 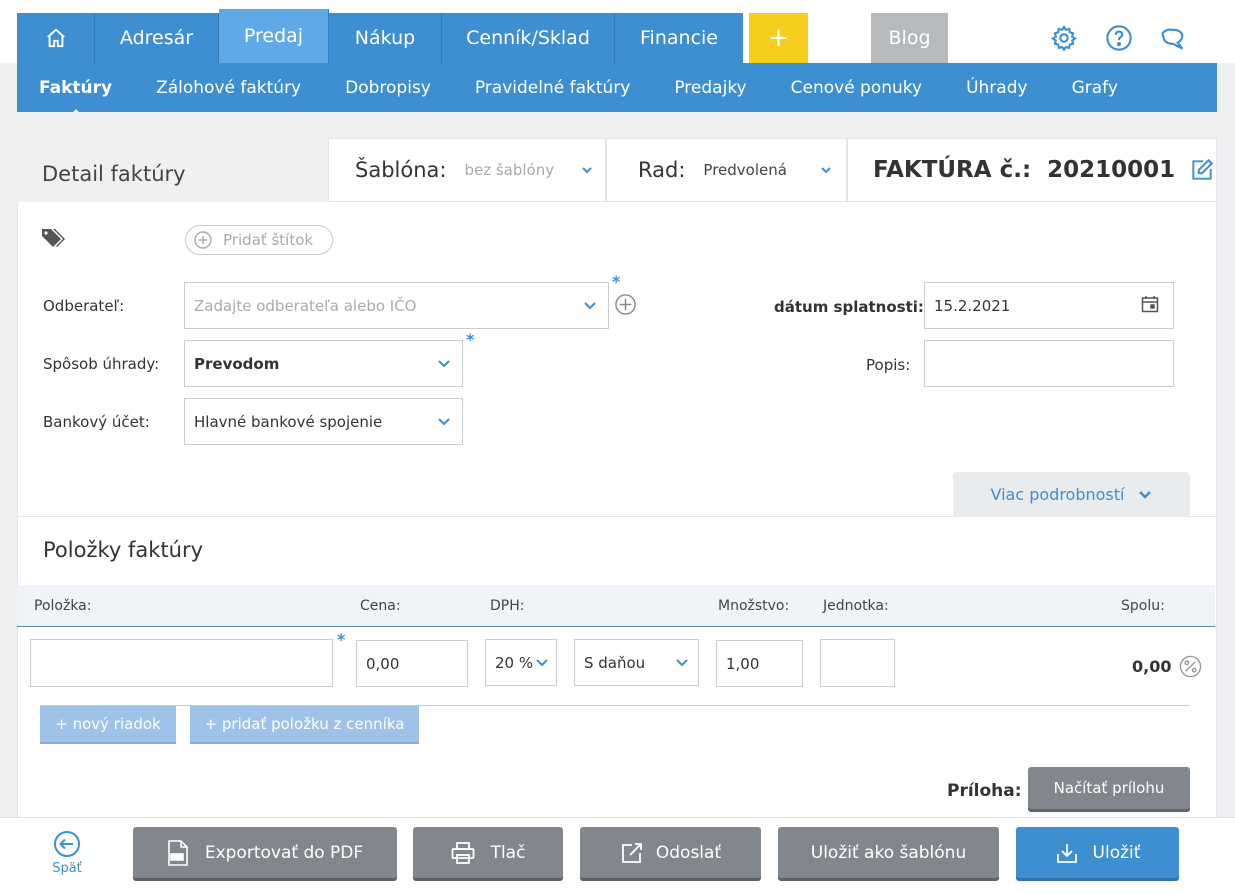 I want to click on save-button: Uložiť, so click(x=1097, y=852).